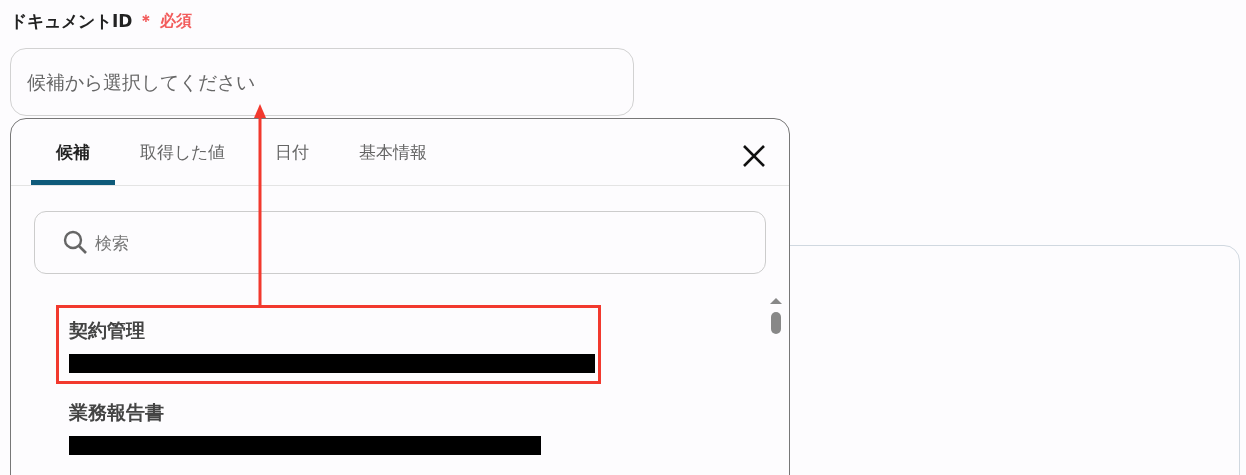  What do you see at coordinates (146, 21) in the screenshot?
I see `required-mark: ＊` at bounding box center [146, 21].